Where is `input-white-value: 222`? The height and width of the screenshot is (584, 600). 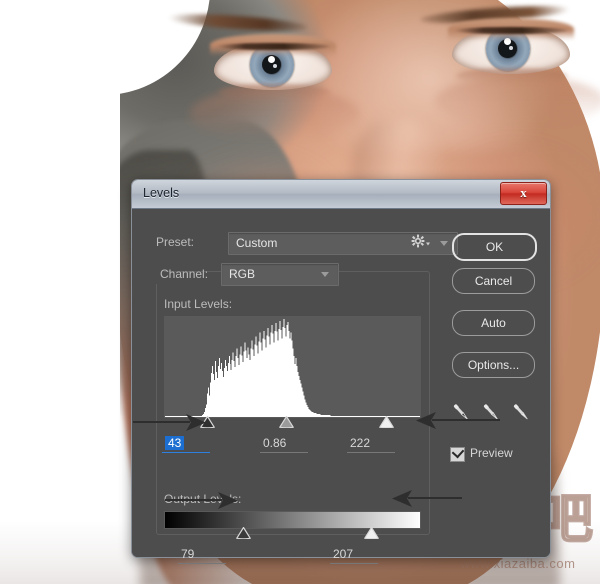
input-white-value: 222 is located at coordinates (360, 443).